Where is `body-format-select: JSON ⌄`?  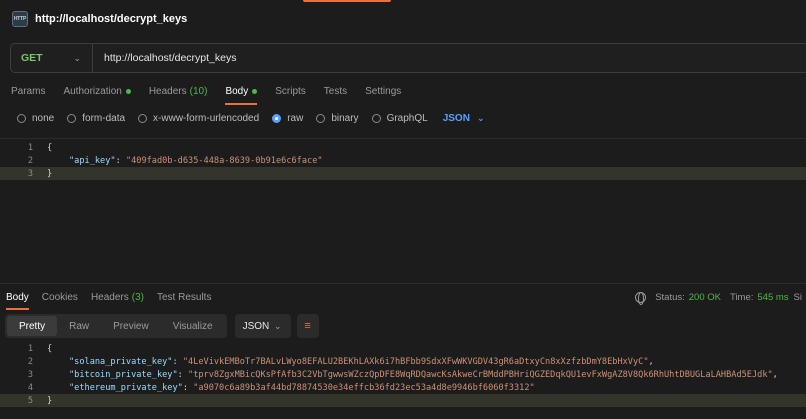 body-format-select: JSON ⌄ is located at coordinates (464, 118).